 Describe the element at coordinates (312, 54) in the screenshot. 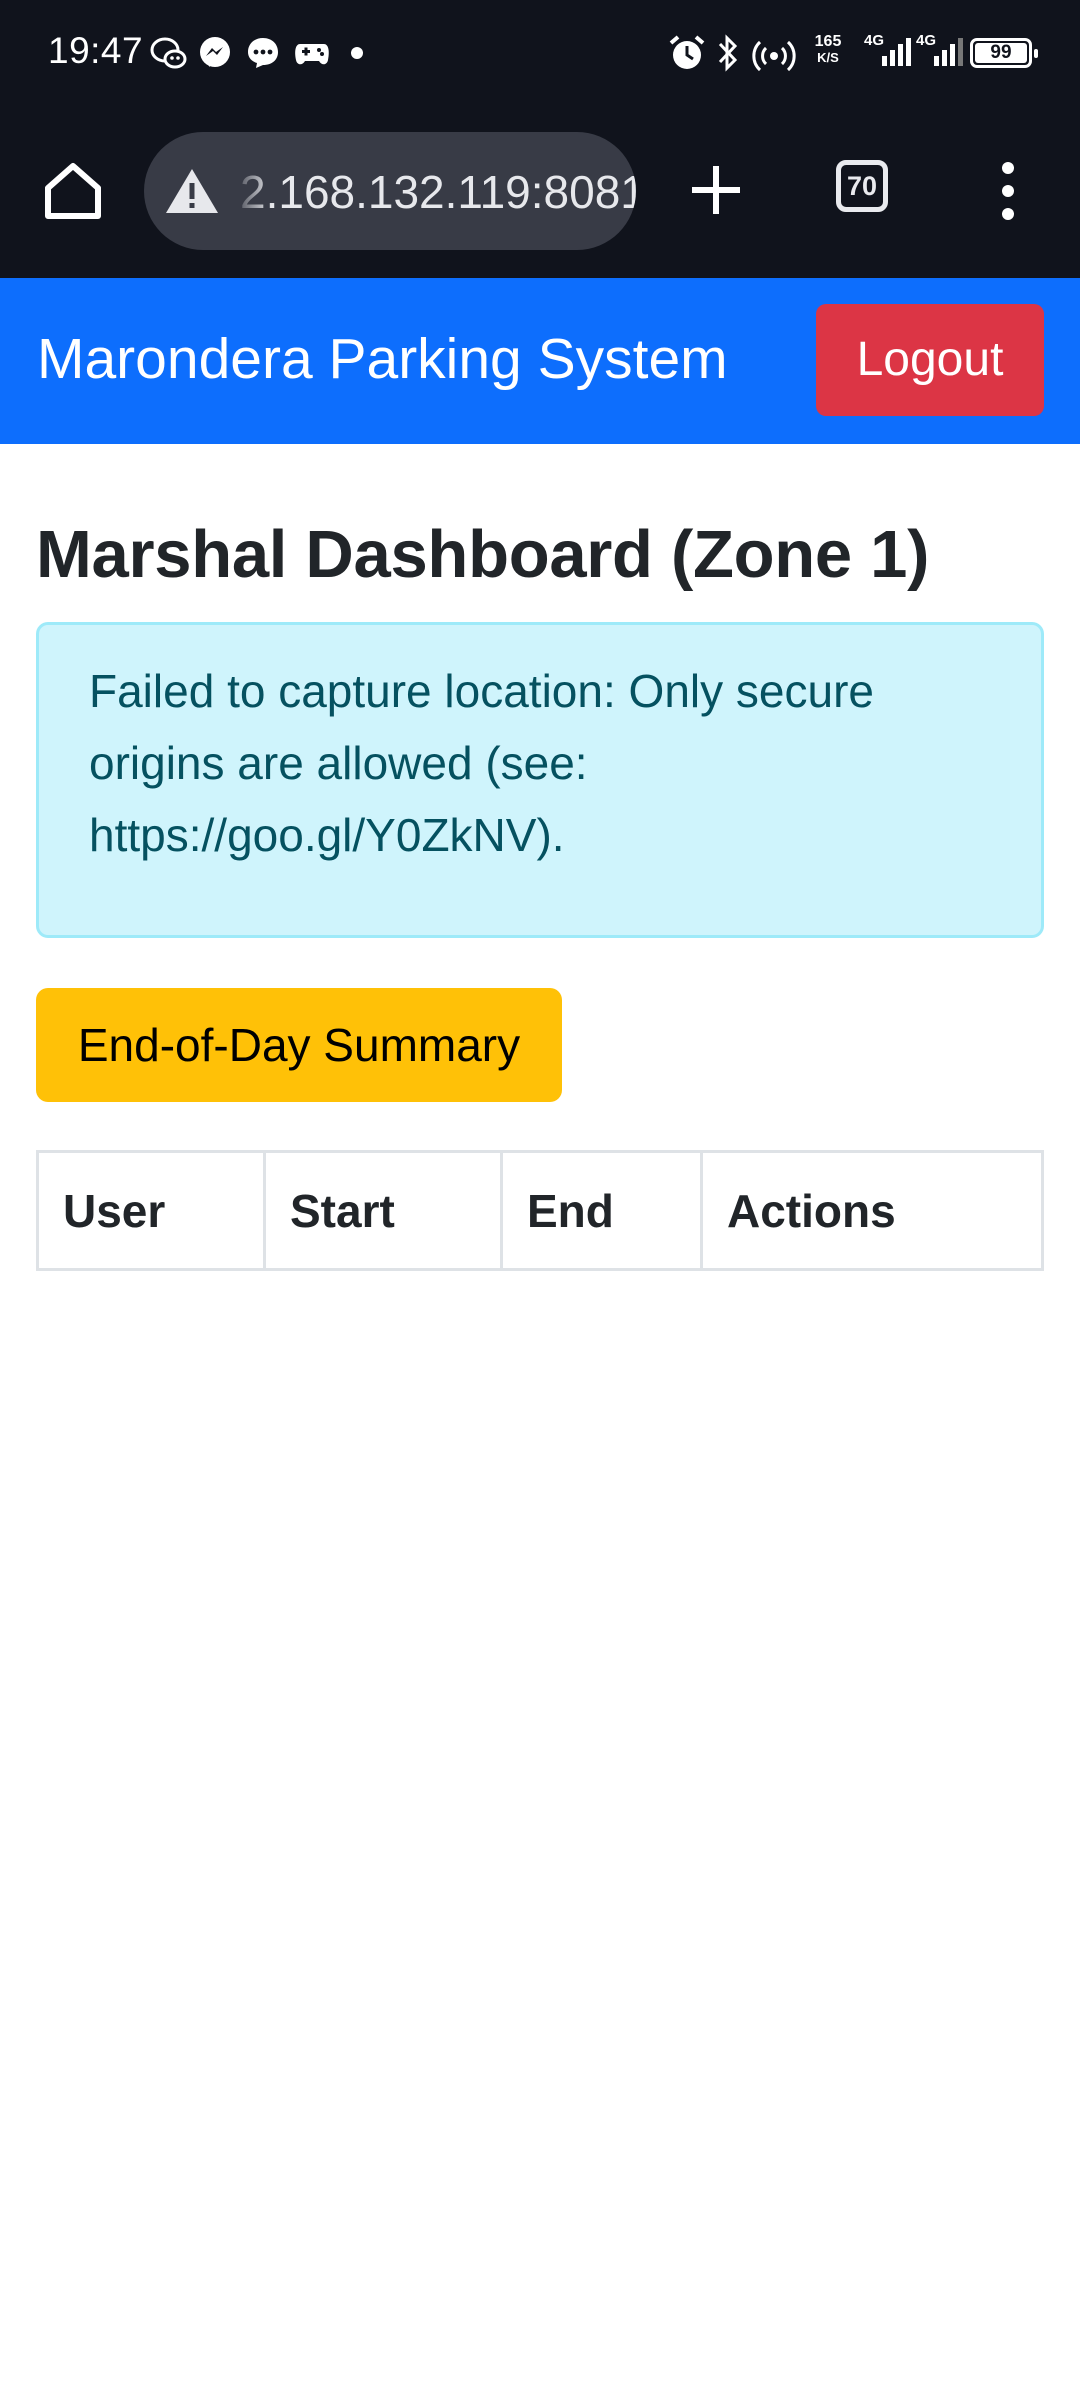

I see `game-icon` at that location.